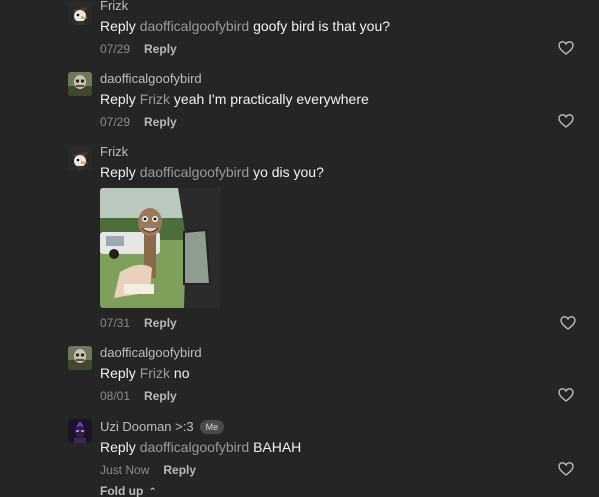  What do you see at coordinates (160, 248) in the screenshot?
I see `attached-photo` at bounding box center [160, 248].